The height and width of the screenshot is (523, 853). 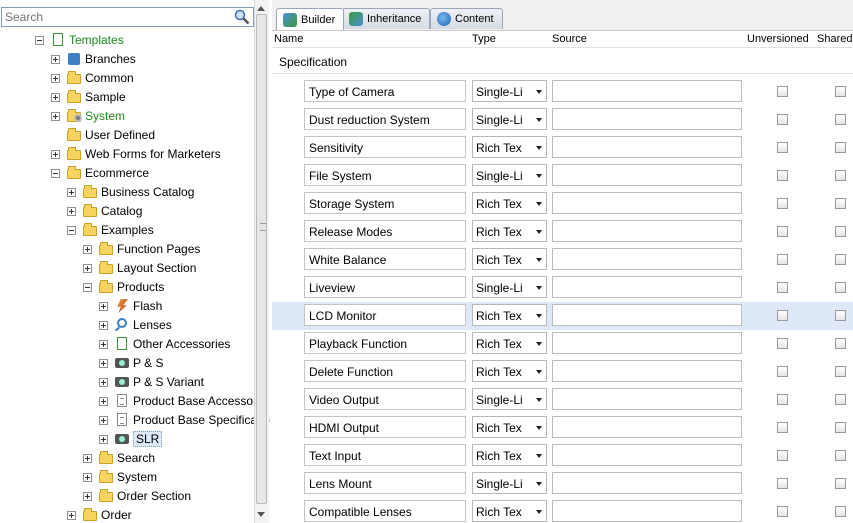 What do you see at coordinates (562, 510) in the screenshot?
I see `field-row: Compatible Lenses Rich Tex` at bounding box center [562, 510].